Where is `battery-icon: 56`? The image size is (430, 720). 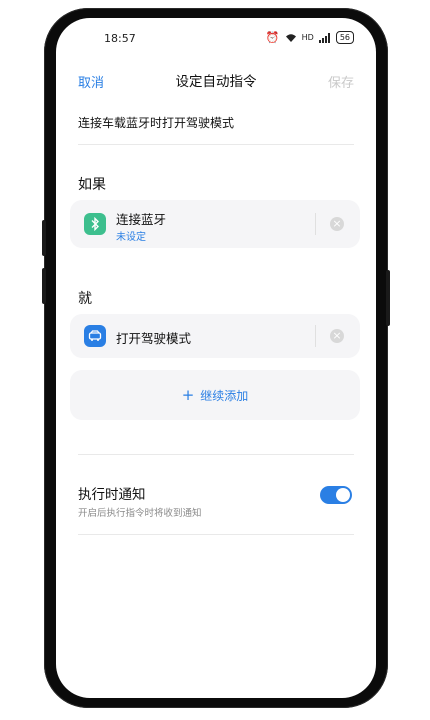 battery-icon: 56 is located at coordinates (344, 37).